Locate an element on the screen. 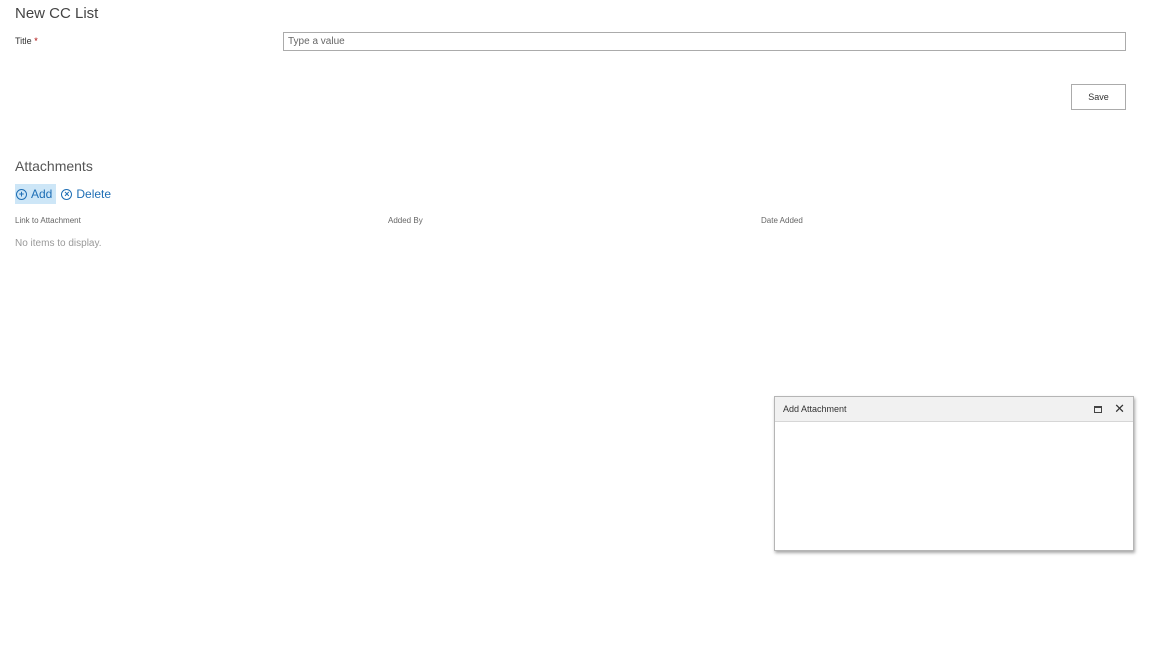 The height and width of the screenshot is (648, 1165). x-circle-icon: × is located at coordinates (67, 194).